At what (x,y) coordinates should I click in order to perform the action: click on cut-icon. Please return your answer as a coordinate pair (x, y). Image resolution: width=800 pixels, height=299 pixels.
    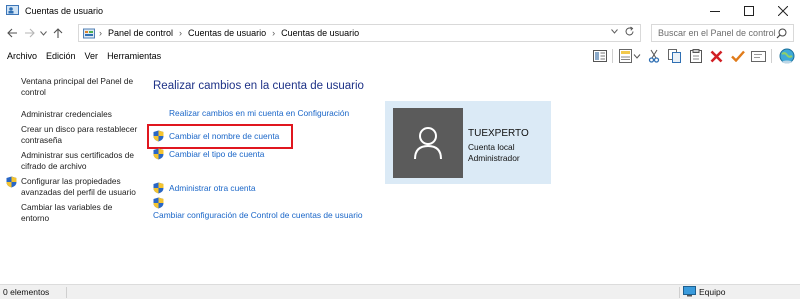
    Looking at the image, I should click on (653, 56).